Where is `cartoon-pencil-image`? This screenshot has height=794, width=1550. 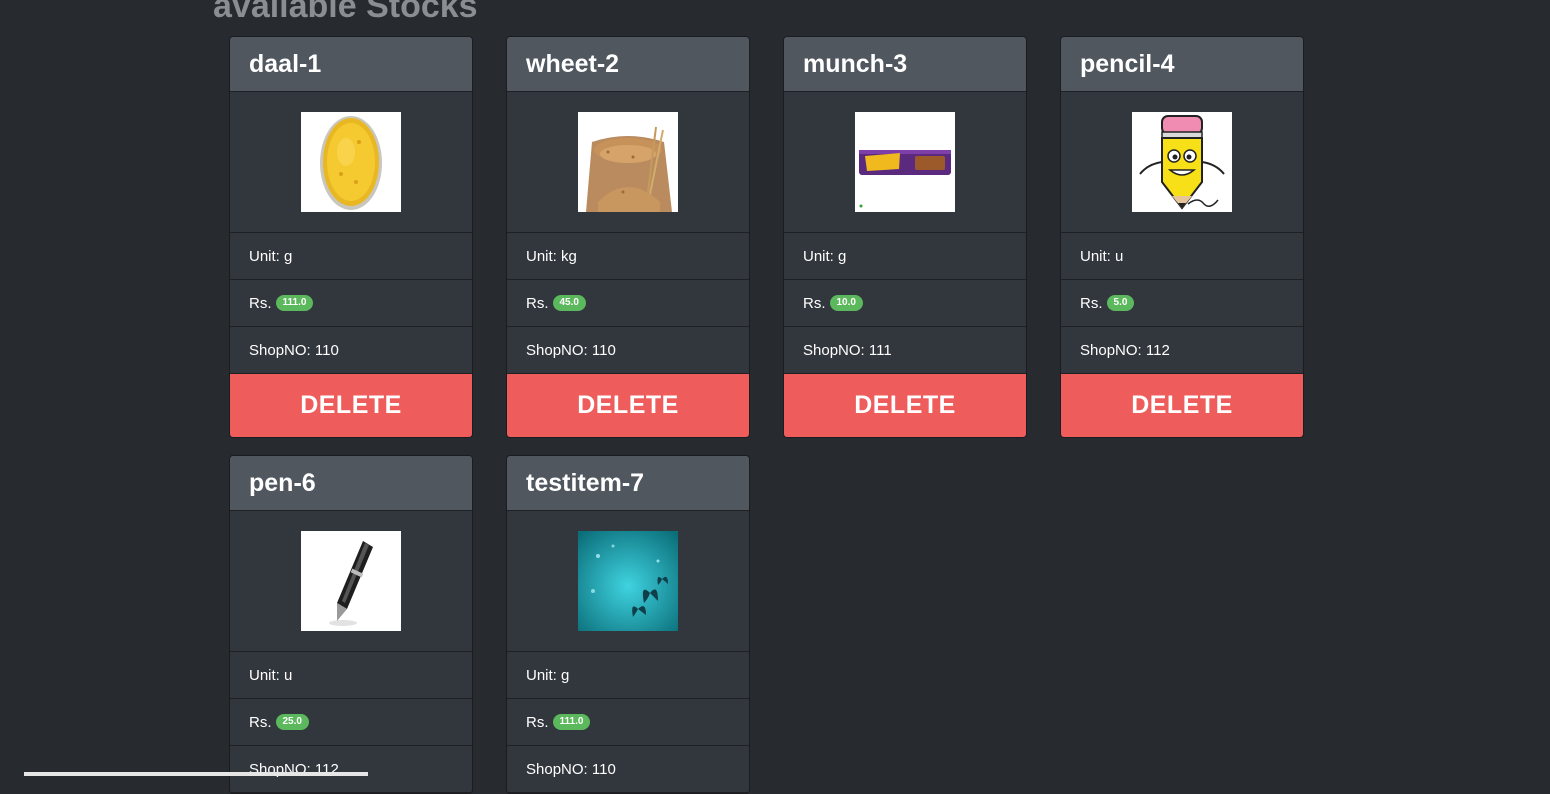
cartoon-pencil-image is located at coordinates (1182, 162).